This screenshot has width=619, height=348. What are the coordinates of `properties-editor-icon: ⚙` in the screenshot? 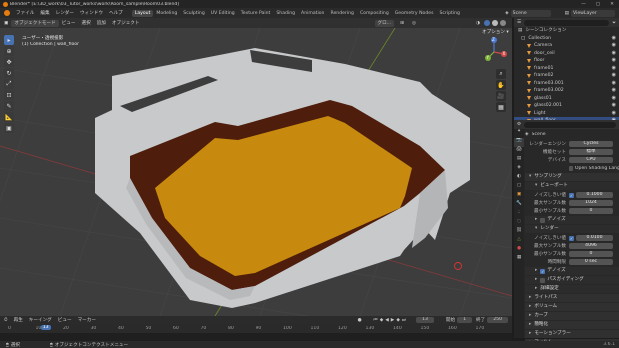 It's located at (519, 124).